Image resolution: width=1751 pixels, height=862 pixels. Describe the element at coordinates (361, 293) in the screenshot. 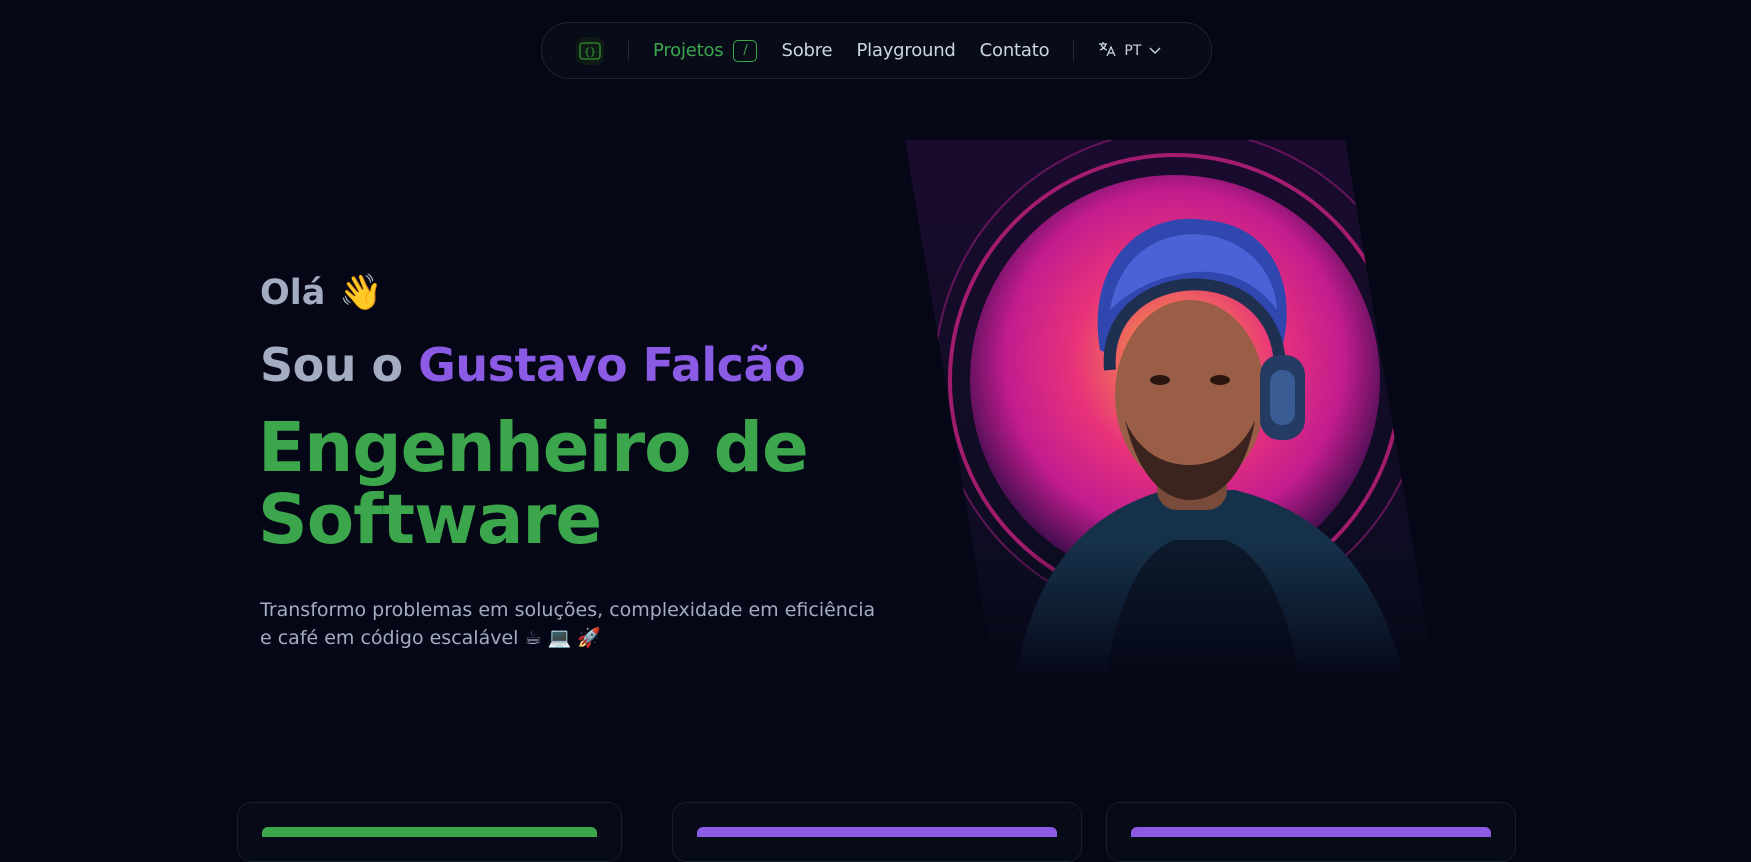

I see `waving-hand-icon: 👋` at that location.